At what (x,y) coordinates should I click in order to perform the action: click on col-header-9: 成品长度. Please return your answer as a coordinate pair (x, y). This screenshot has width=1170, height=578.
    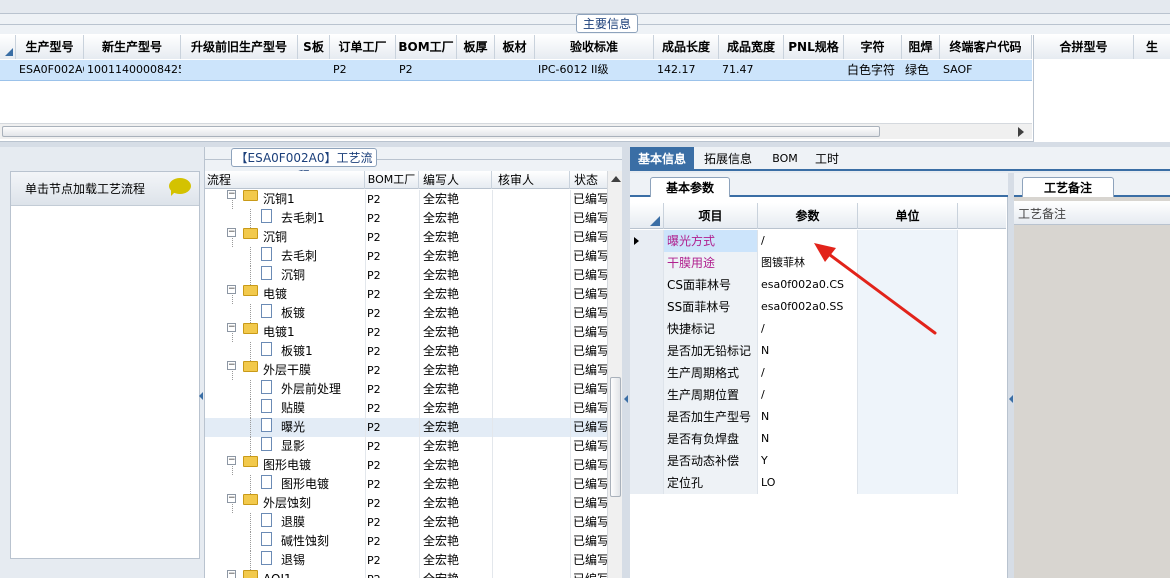
    Looking at the image, I should click on (686, 47).